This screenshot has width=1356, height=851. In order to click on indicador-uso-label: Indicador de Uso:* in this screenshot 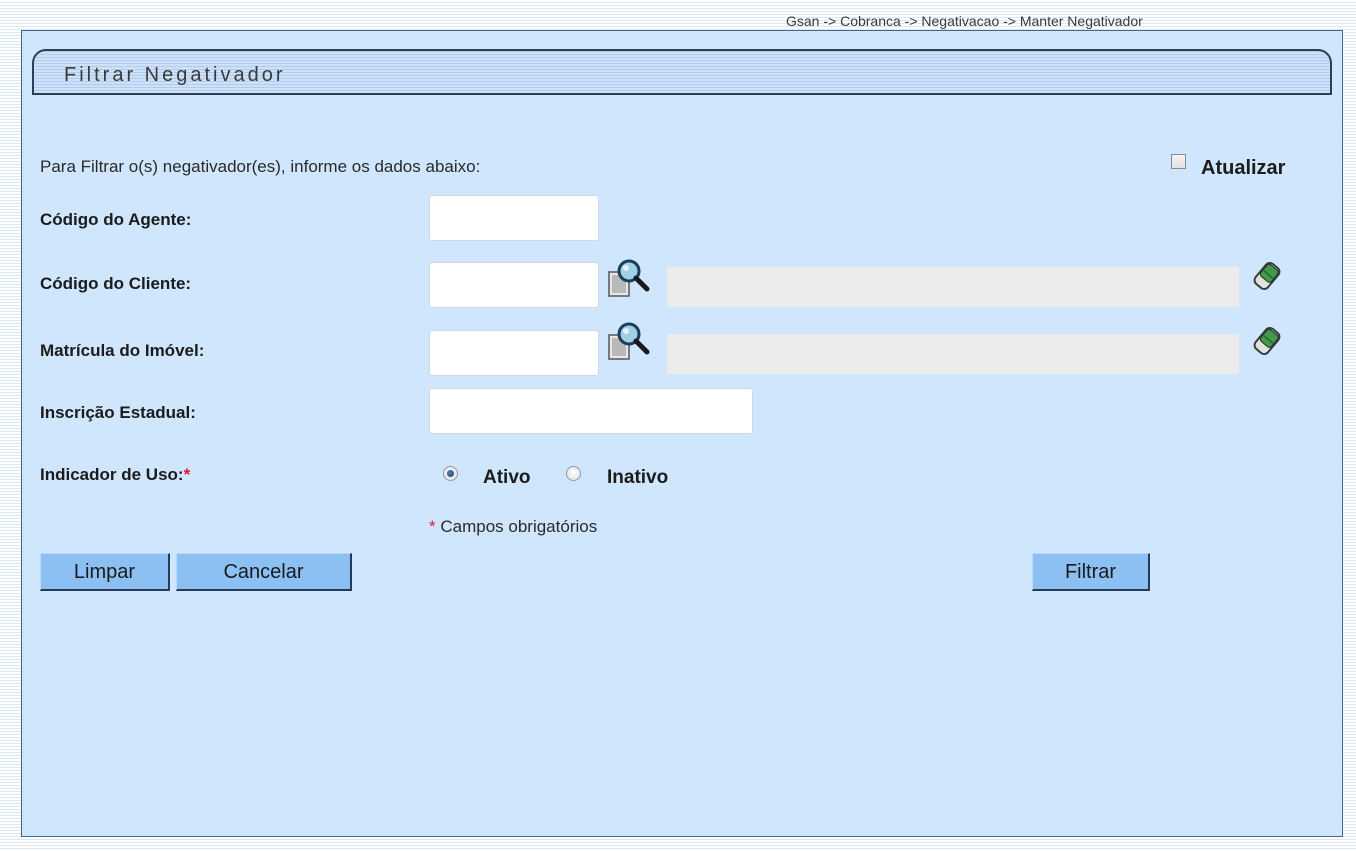, I will do `click(115, 475)`.